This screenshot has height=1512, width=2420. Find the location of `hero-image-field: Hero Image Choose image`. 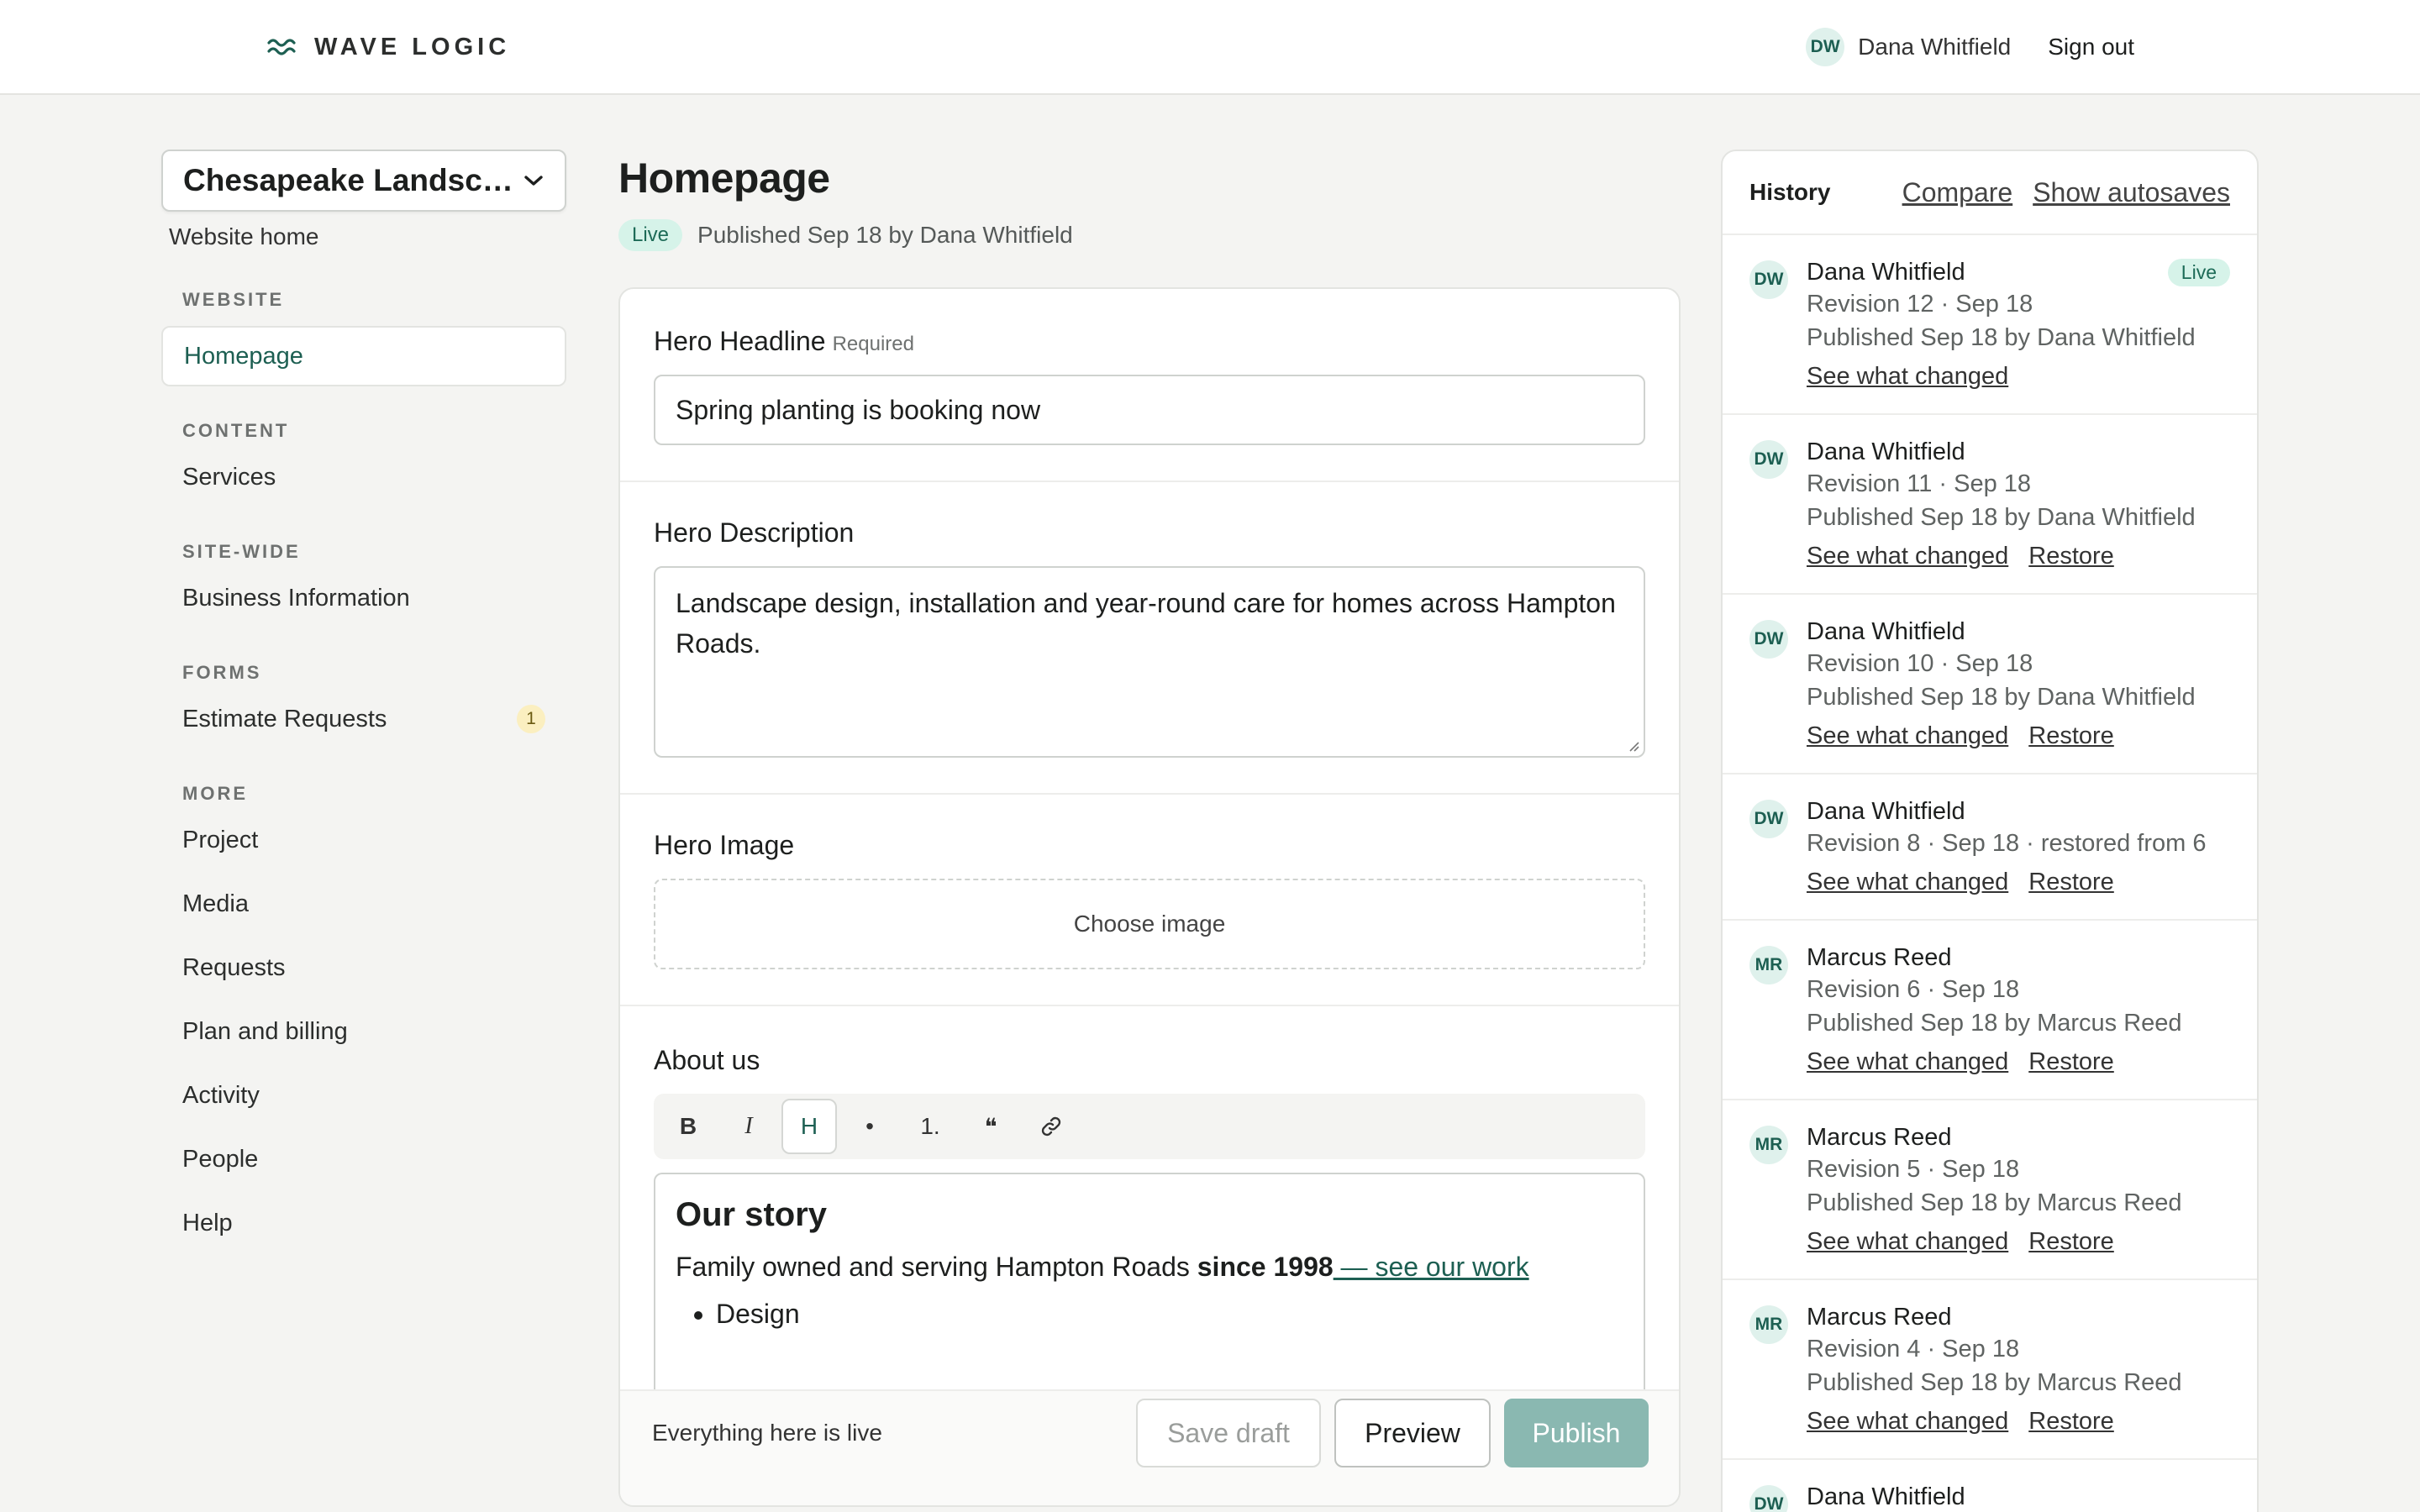

hero-image-field: Hero Image Choose image is located at coordinates (1149, 900).